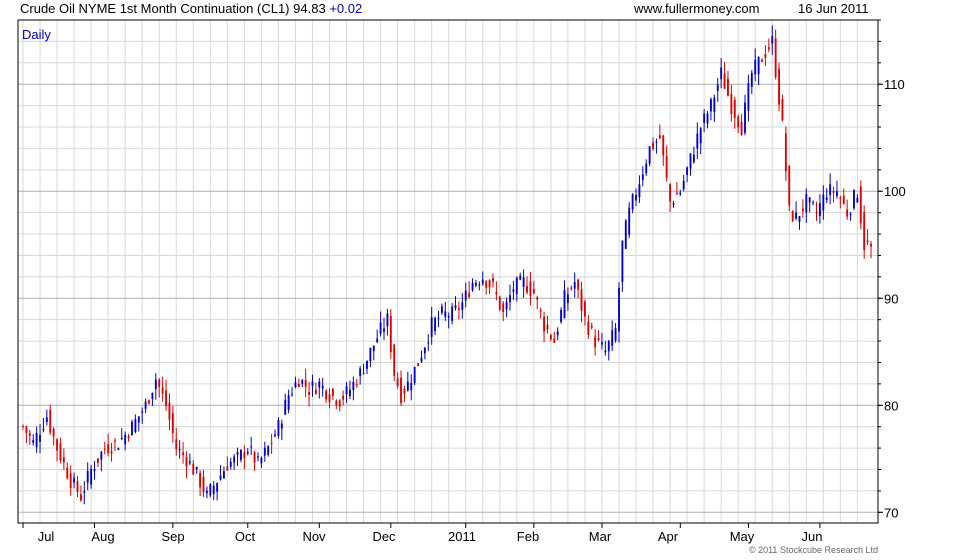 The width and height of the screenshot is (960, 560). Describe the element at coordinates (813, 550) in the screenshot. I see `copyright-notice: © 2011 Stockcube Research Ltd` at that location.